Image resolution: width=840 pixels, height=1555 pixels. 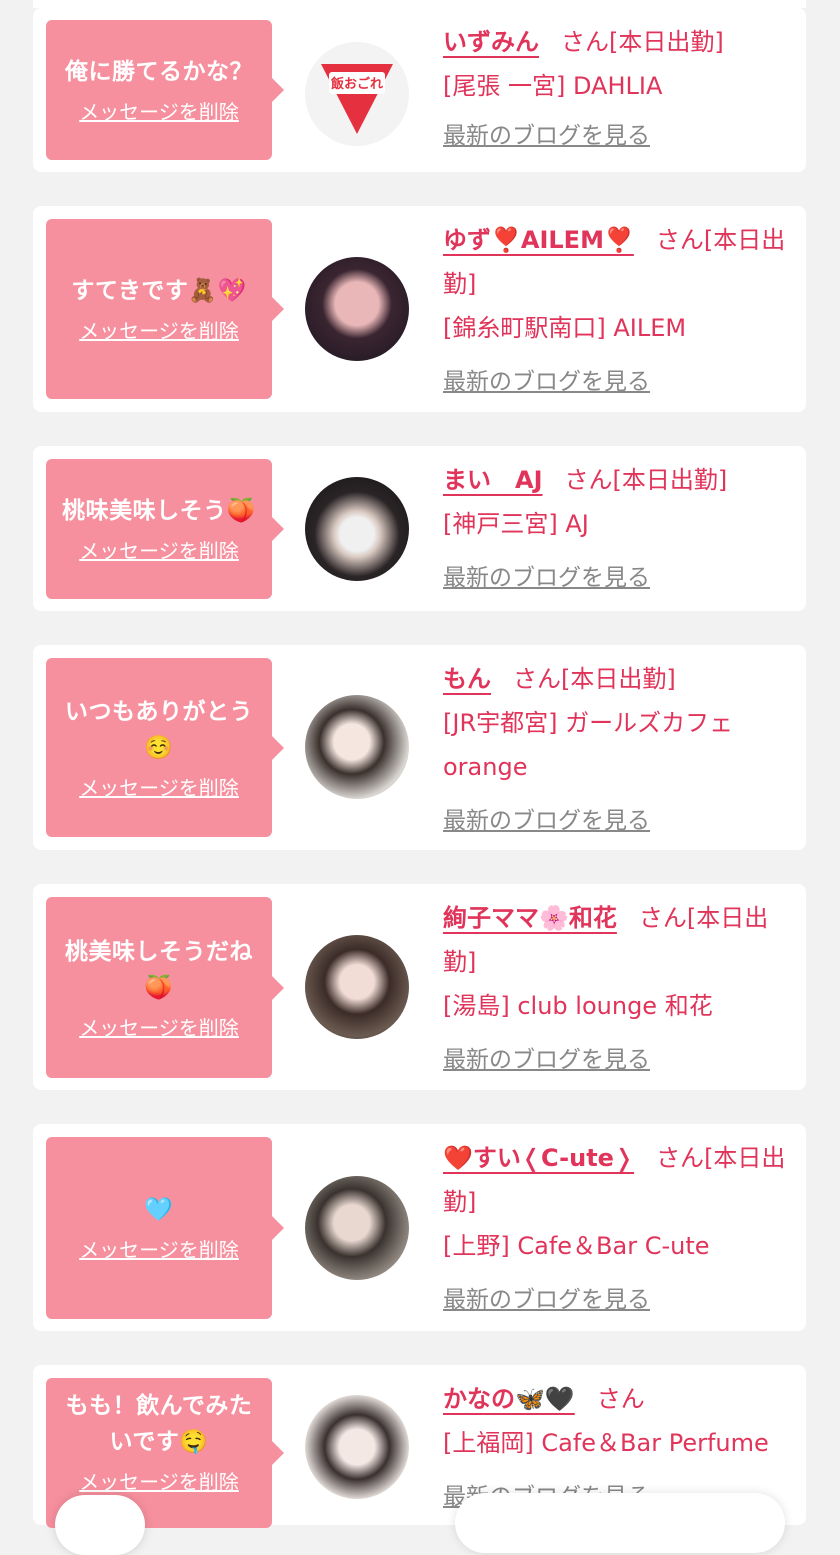 I want to click on message-text: もも！飲んでみたいです🤤, so click(x=159, y=1424).